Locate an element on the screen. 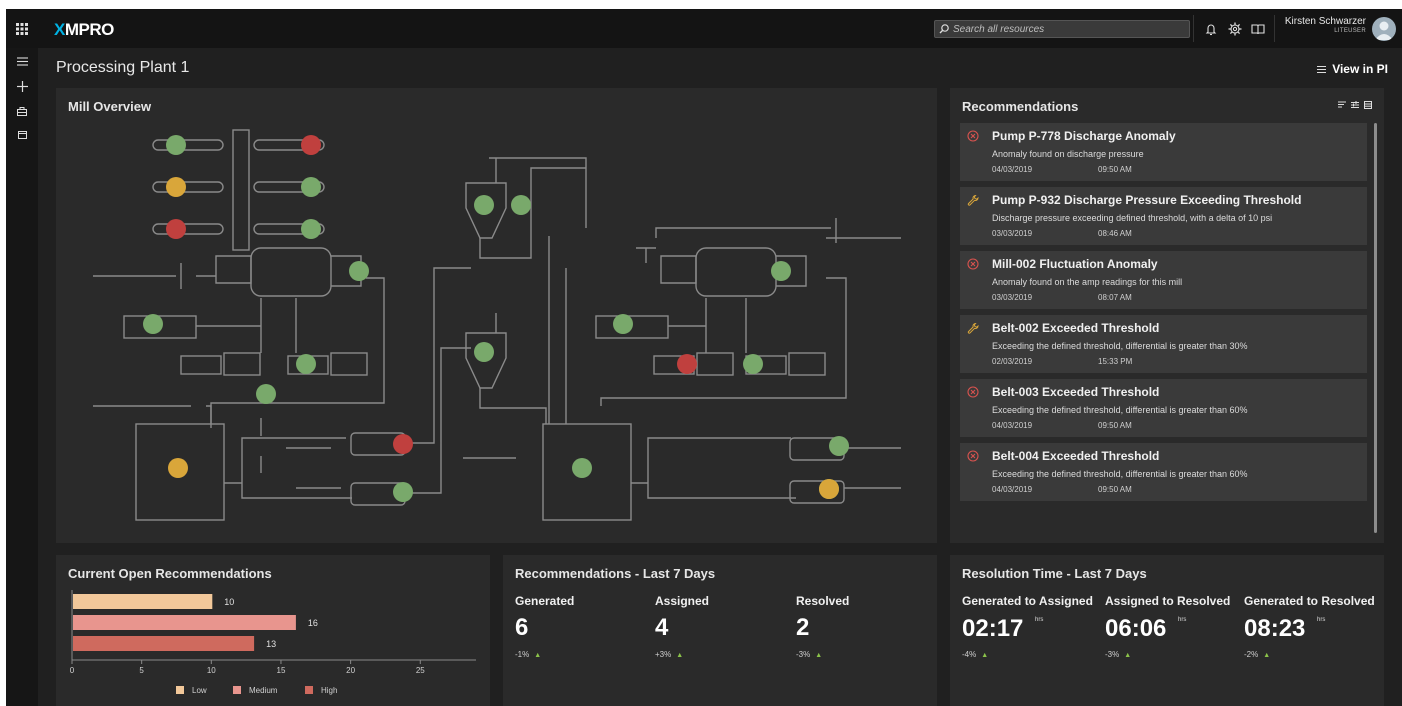 This screenshot has height=706, width=1402. metric-value: 06:06 is located at coordinates (1136, 628).